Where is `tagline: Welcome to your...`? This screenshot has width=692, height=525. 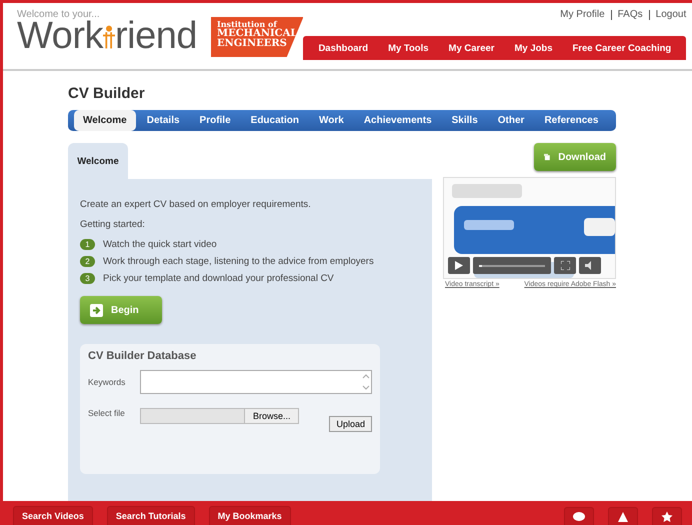
tagline: Welcome to your... is located at coordinates (59, 14).